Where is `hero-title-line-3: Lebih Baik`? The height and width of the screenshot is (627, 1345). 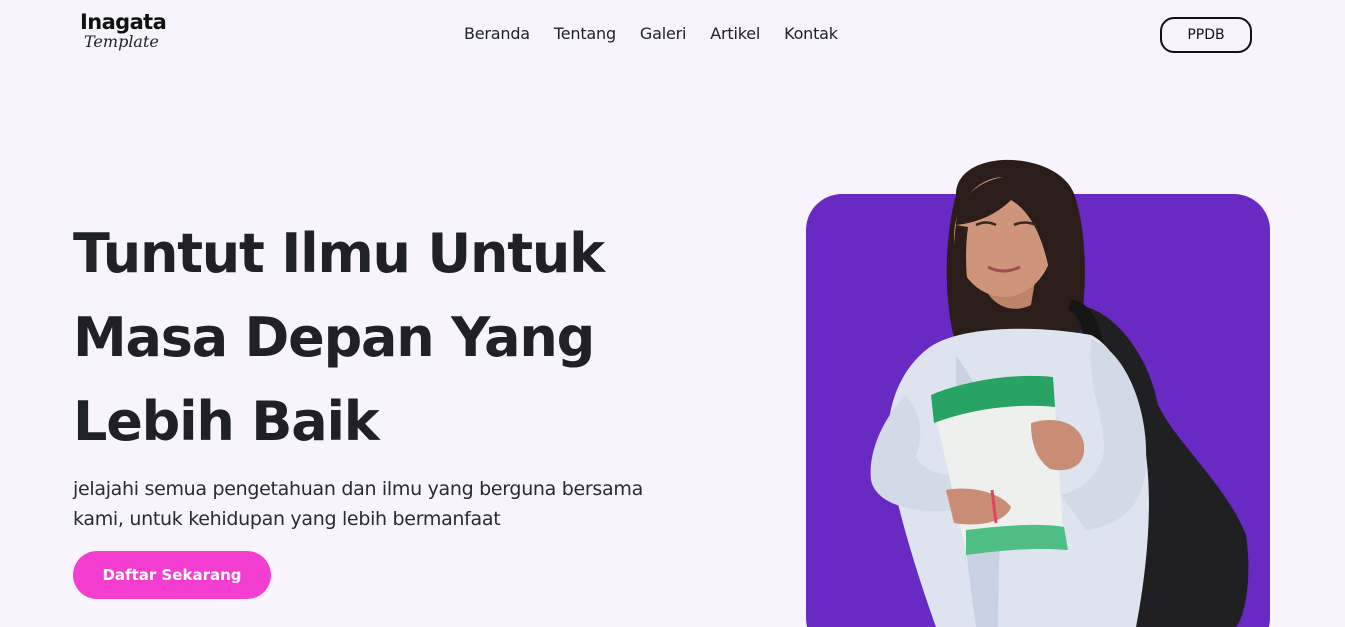
hero-title-line-3: Lebih Baik is located at coordinates (226, 421).